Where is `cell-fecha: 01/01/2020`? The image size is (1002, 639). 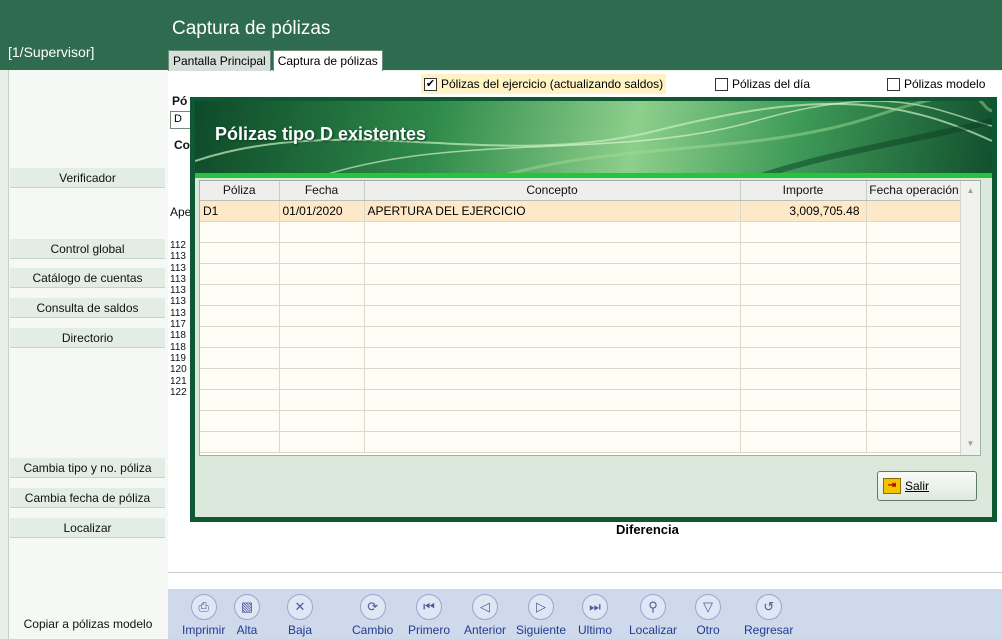 cell-fecha: 01/01/2020 is located at coordinates (322, 211).